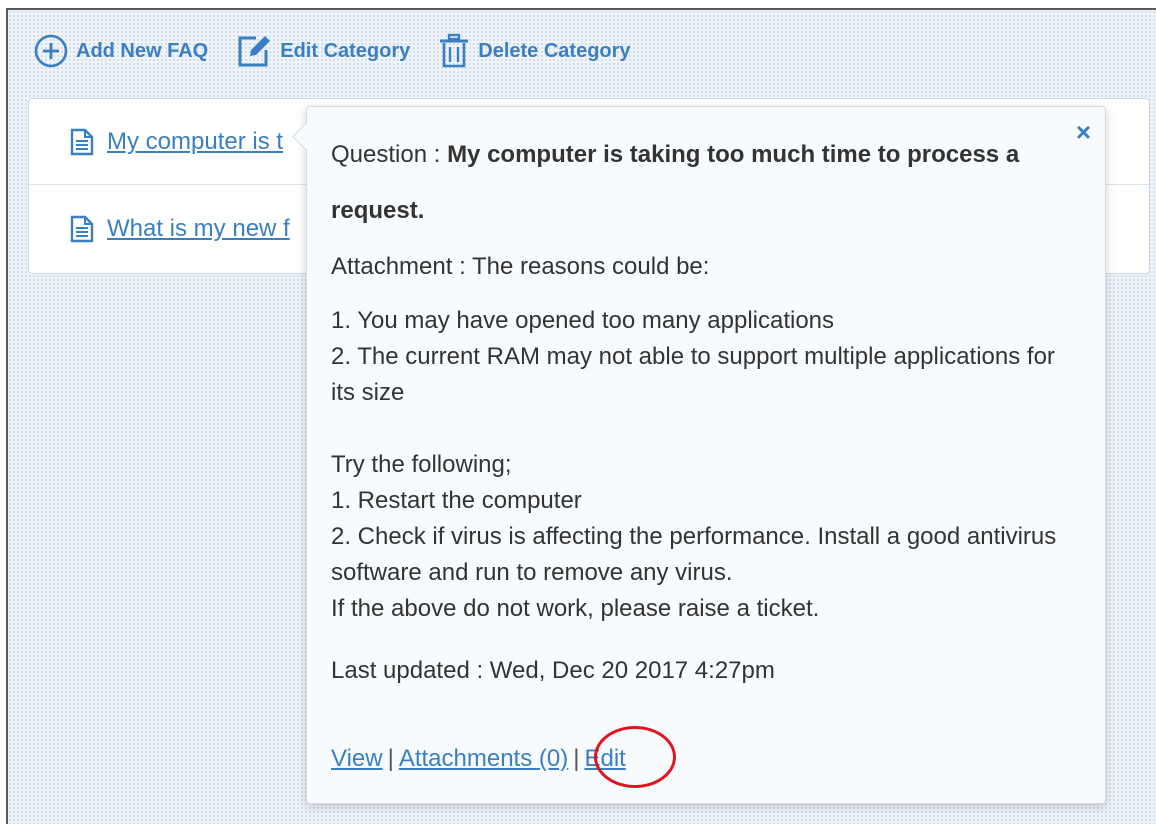 The width and height of the screenshot is (1156, 824). I want to click on edit-icon, so click(254, 51).